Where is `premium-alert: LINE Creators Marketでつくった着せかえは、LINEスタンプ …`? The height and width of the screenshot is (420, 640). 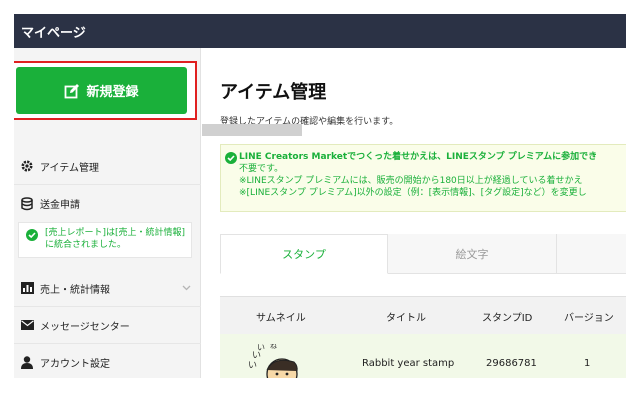
premium-alert: LINE Creators Marketでつくった着せかえは、LINEスタンプ … is located at coordinates (423, 178).